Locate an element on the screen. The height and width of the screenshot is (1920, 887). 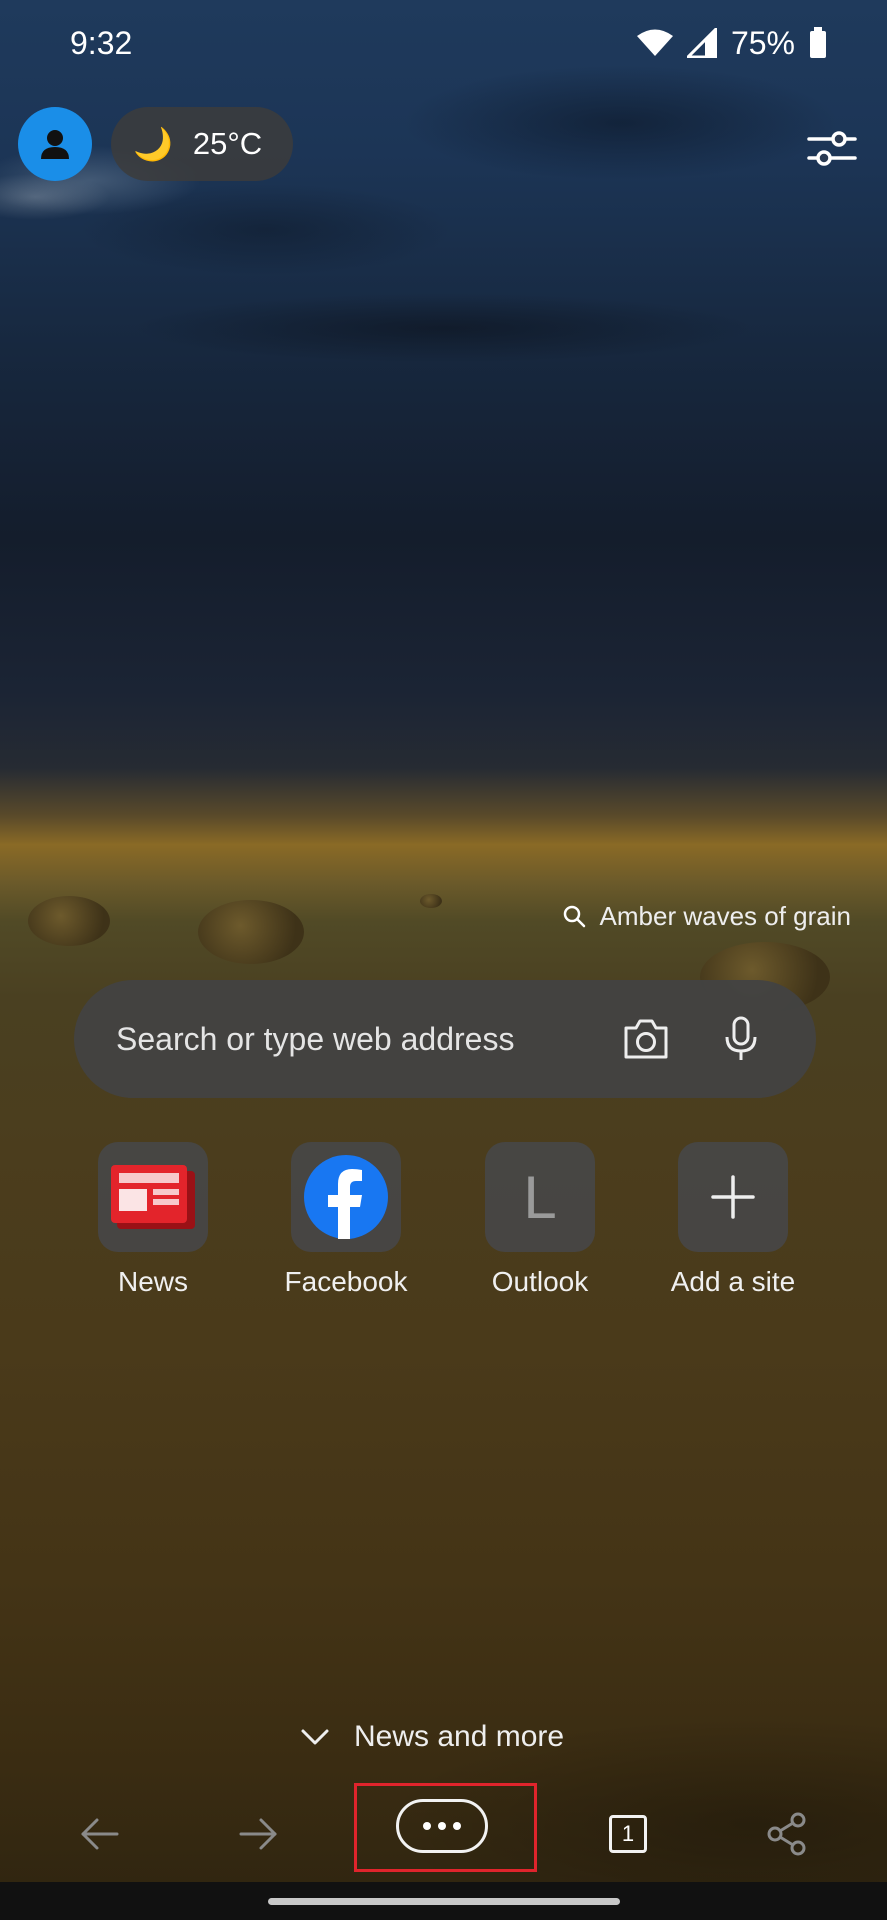
quick-link-label: Outlook is located at coordinates (540, 1281).